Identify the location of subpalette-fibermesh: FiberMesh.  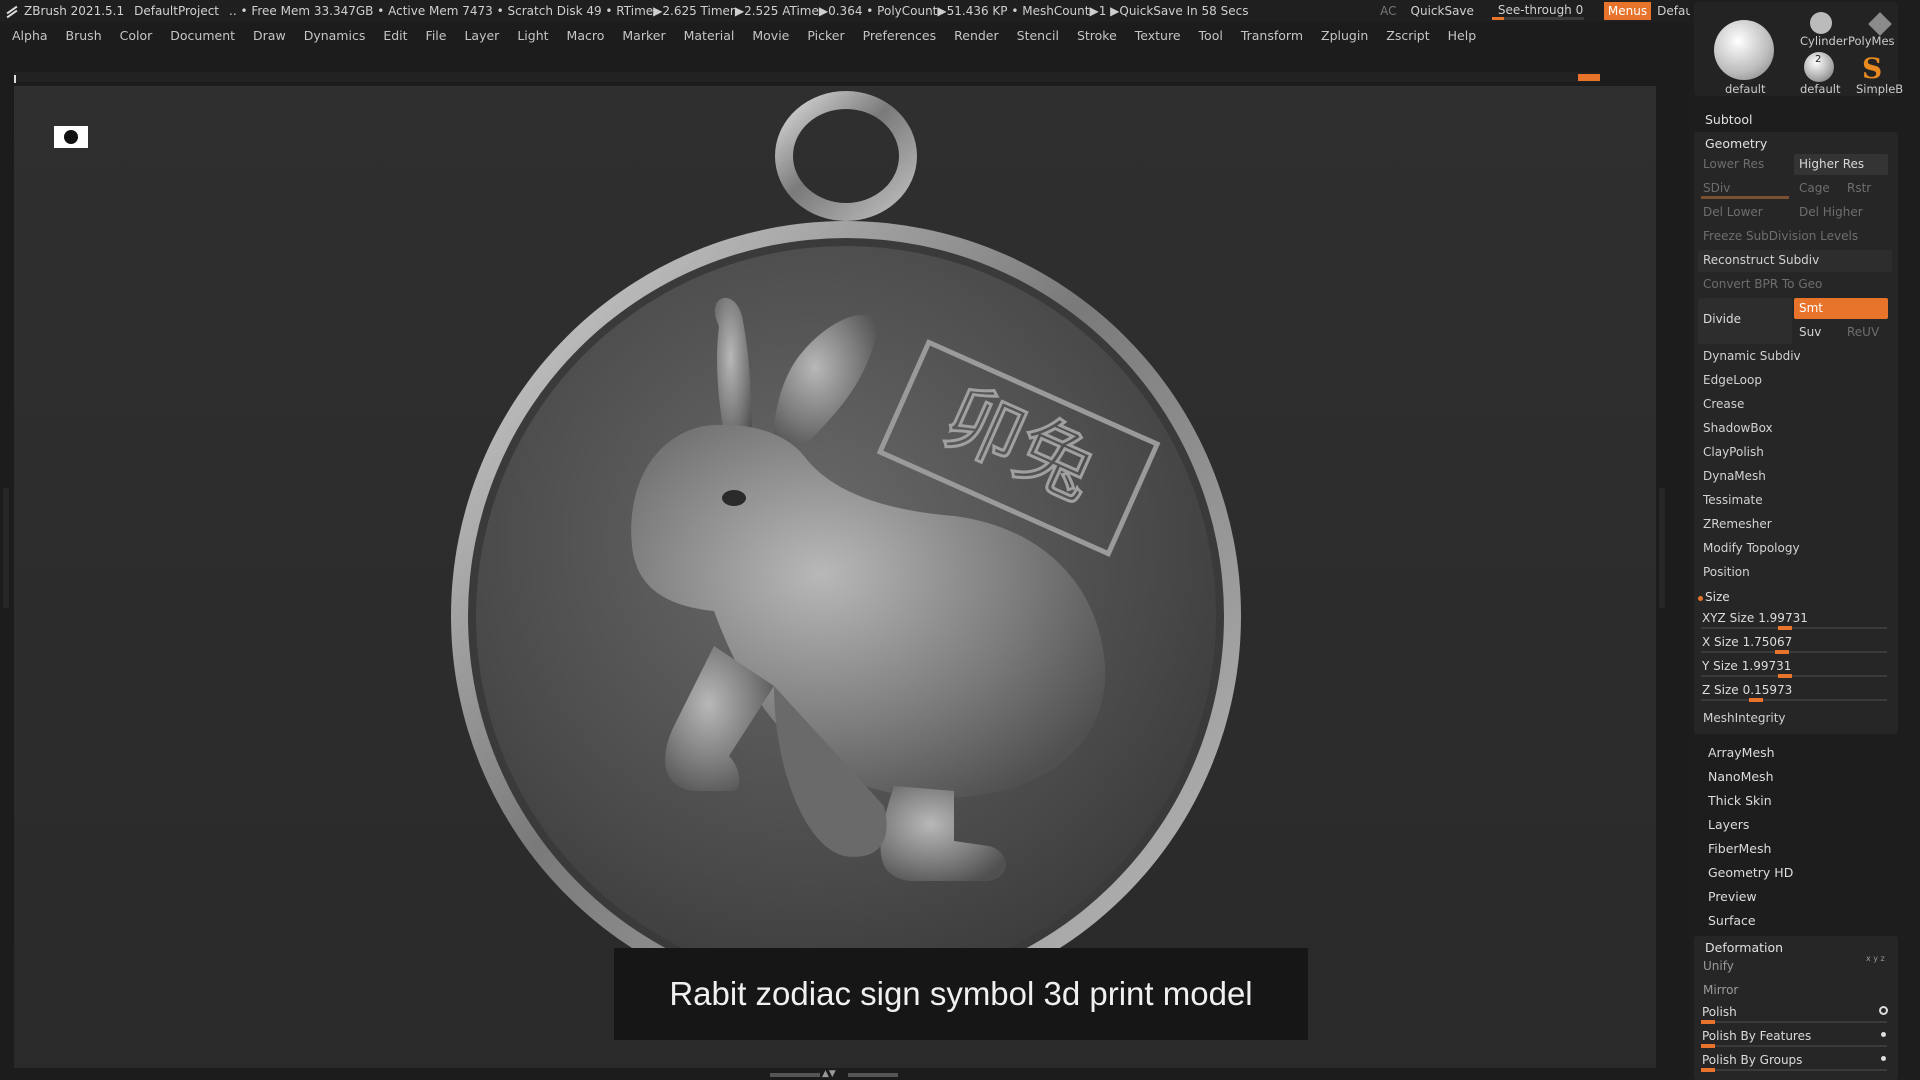
(1739, 848).